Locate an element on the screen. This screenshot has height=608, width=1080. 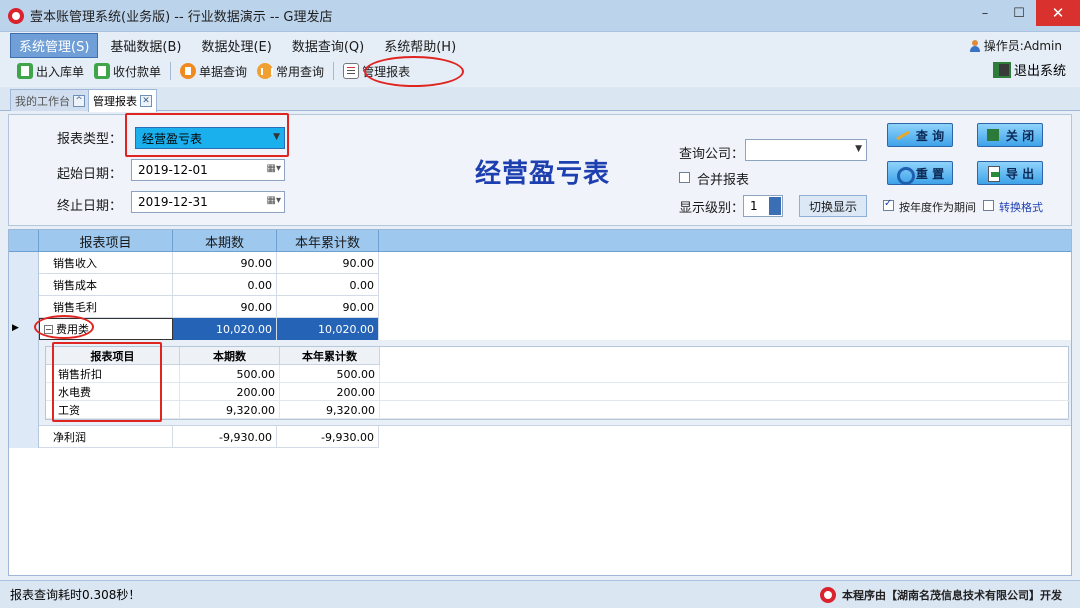
stock-order-button: 出入库单 is located at coordinates (50, 71).